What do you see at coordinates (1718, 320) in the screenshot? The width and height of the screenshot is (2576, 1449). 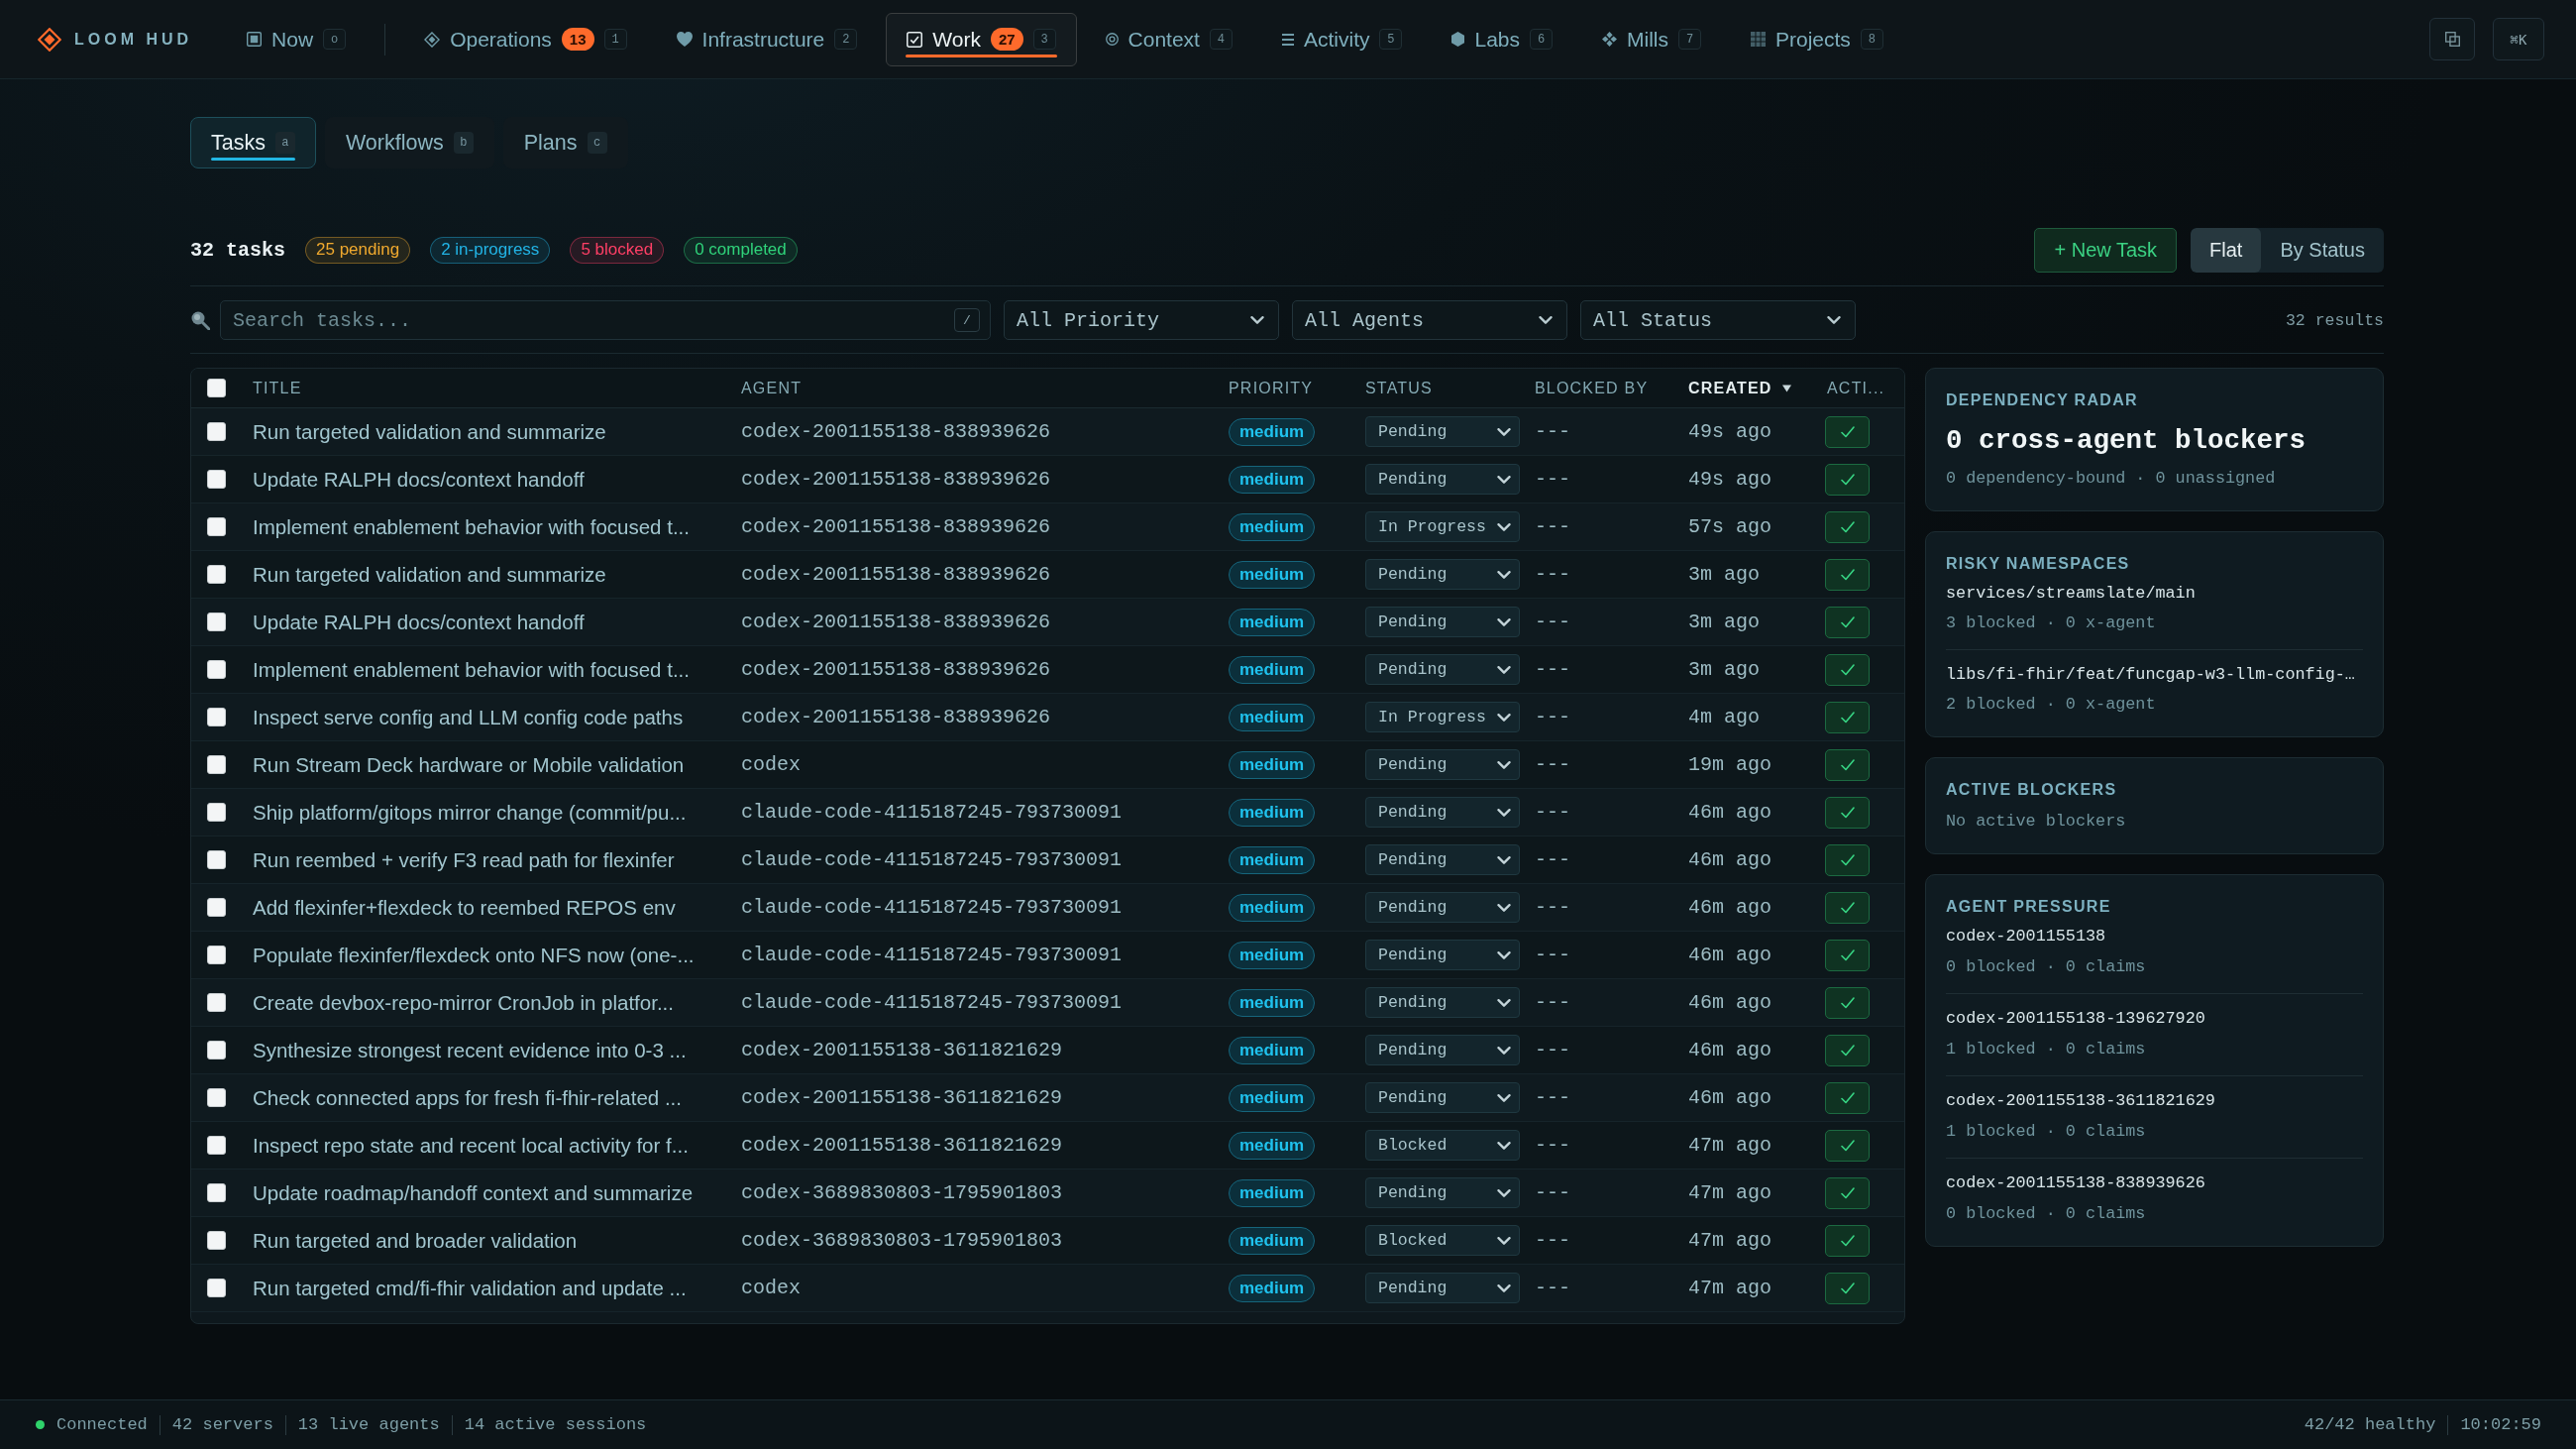 I see `filter-dropdown: All Status` at bounding box center [1718, 320].